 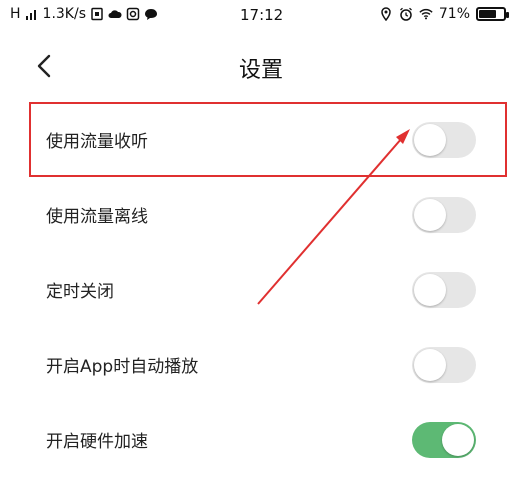 What do you see at coordinates (30, 15) in the screenshot?
I see `signal-icon` at bounding box center [30, 15].